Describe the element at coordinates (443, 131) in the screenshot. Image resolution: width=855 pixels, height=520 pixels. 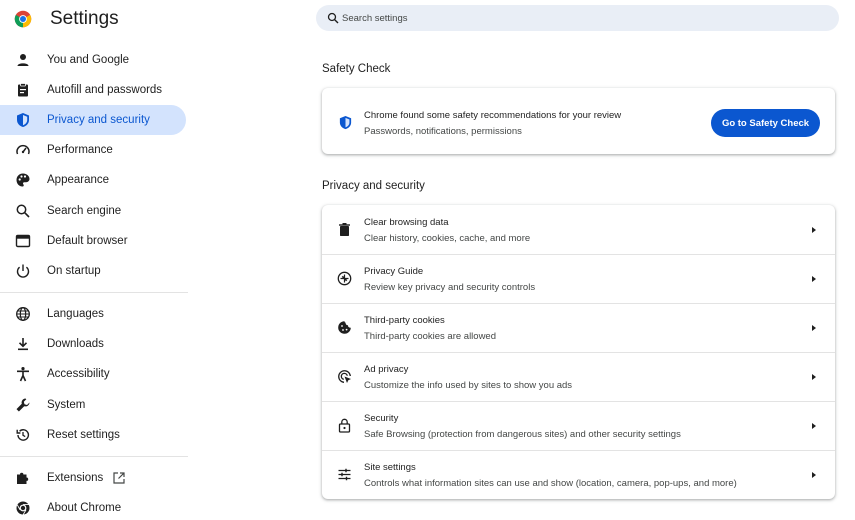
I see `safety-check-subtitle: Passwords, notifications, permissions` at that location.